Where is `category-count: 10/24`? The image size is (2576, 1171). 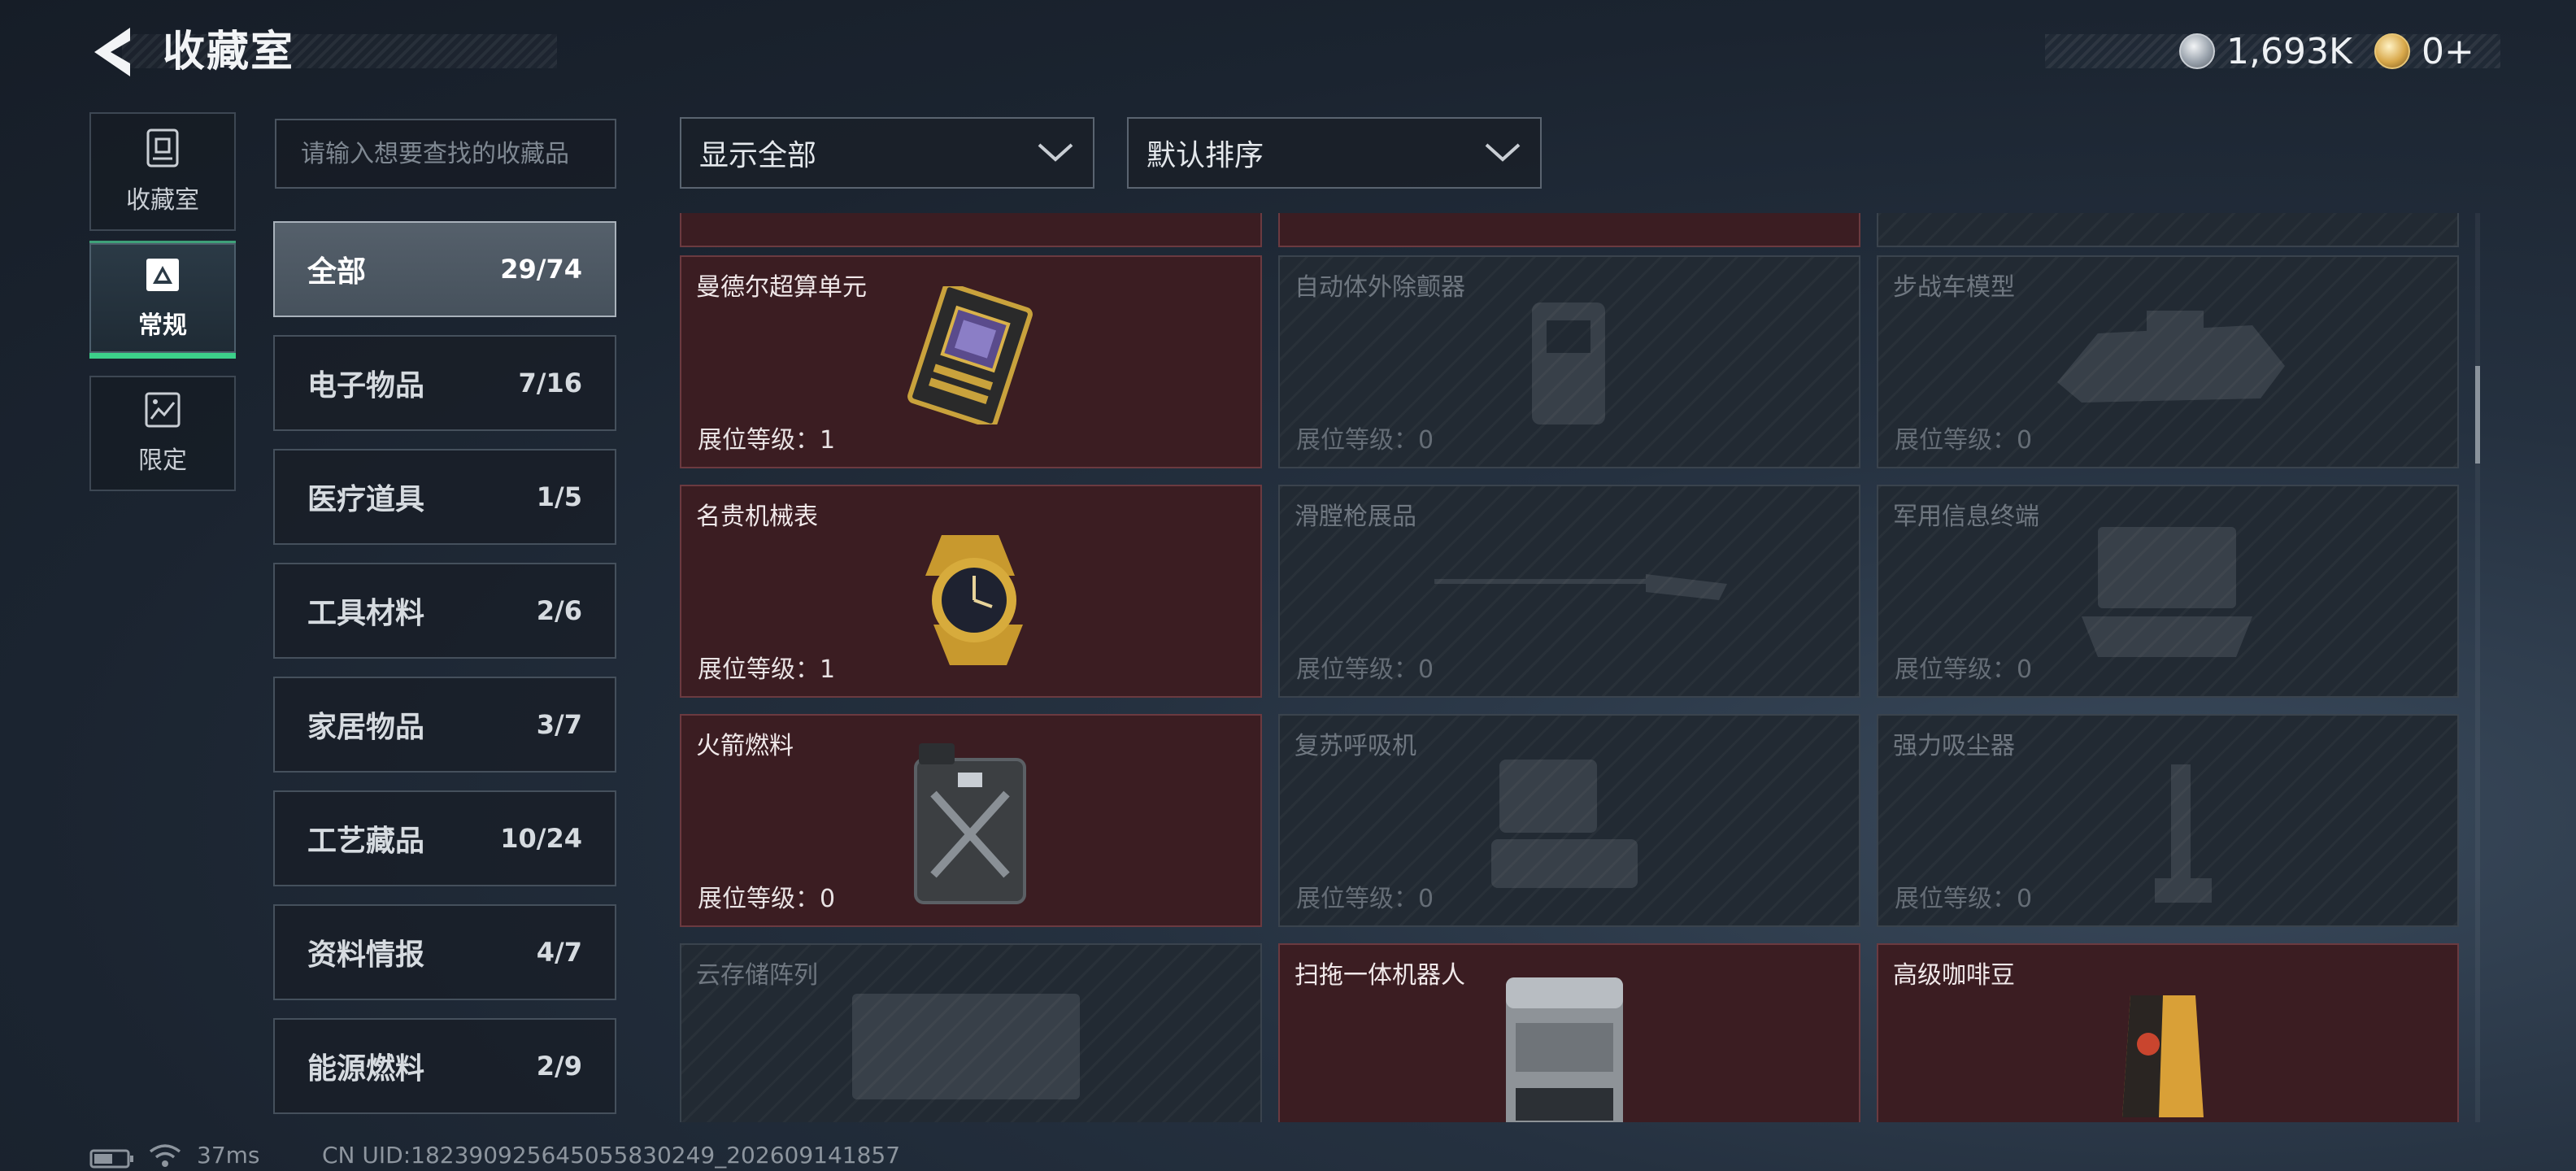 category-count: 10/24 is located at coordinates (541, 839).